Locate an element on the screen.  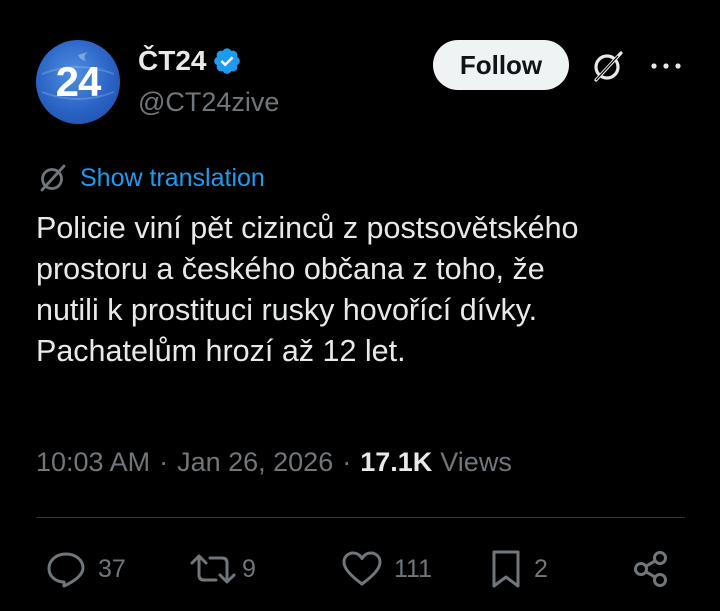
avatar: 24 is located at coordinates (78, 82).